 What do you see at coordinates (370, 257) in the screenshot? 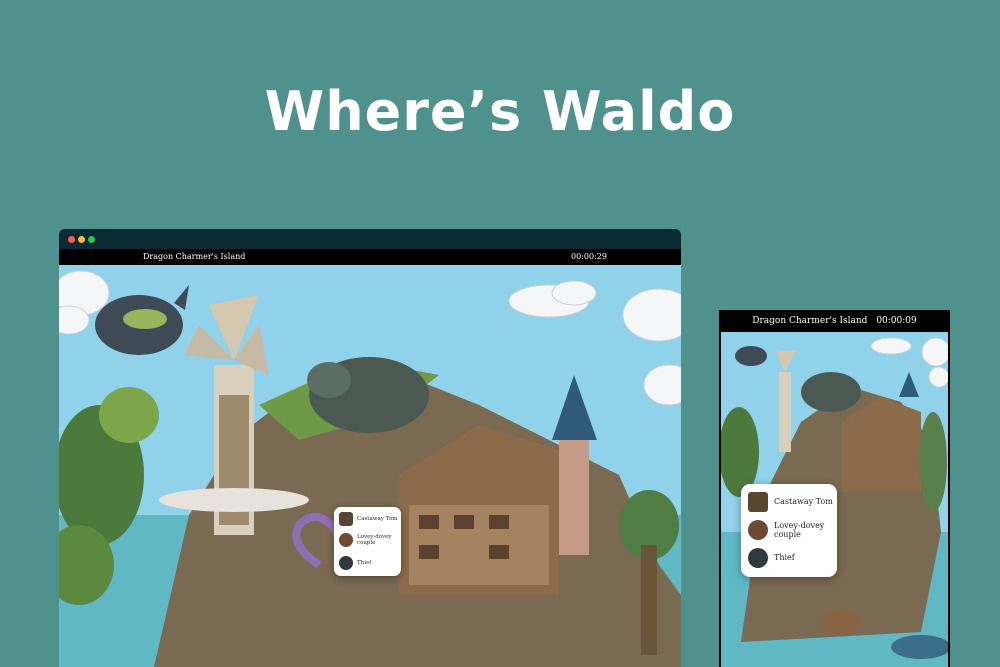
I see `game-header: Dragon Charmer's Island 00:00:29` at bounding box center [370, 257].